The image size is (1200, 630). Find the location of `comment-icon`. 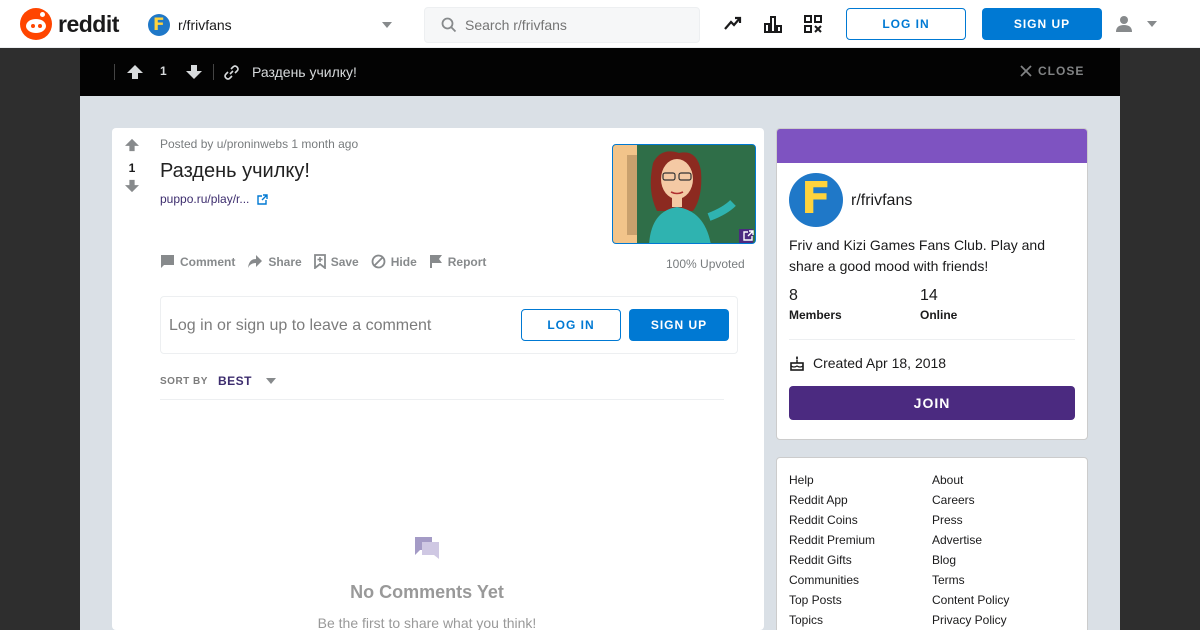

comment-icon is located at coordinates (167, 261).